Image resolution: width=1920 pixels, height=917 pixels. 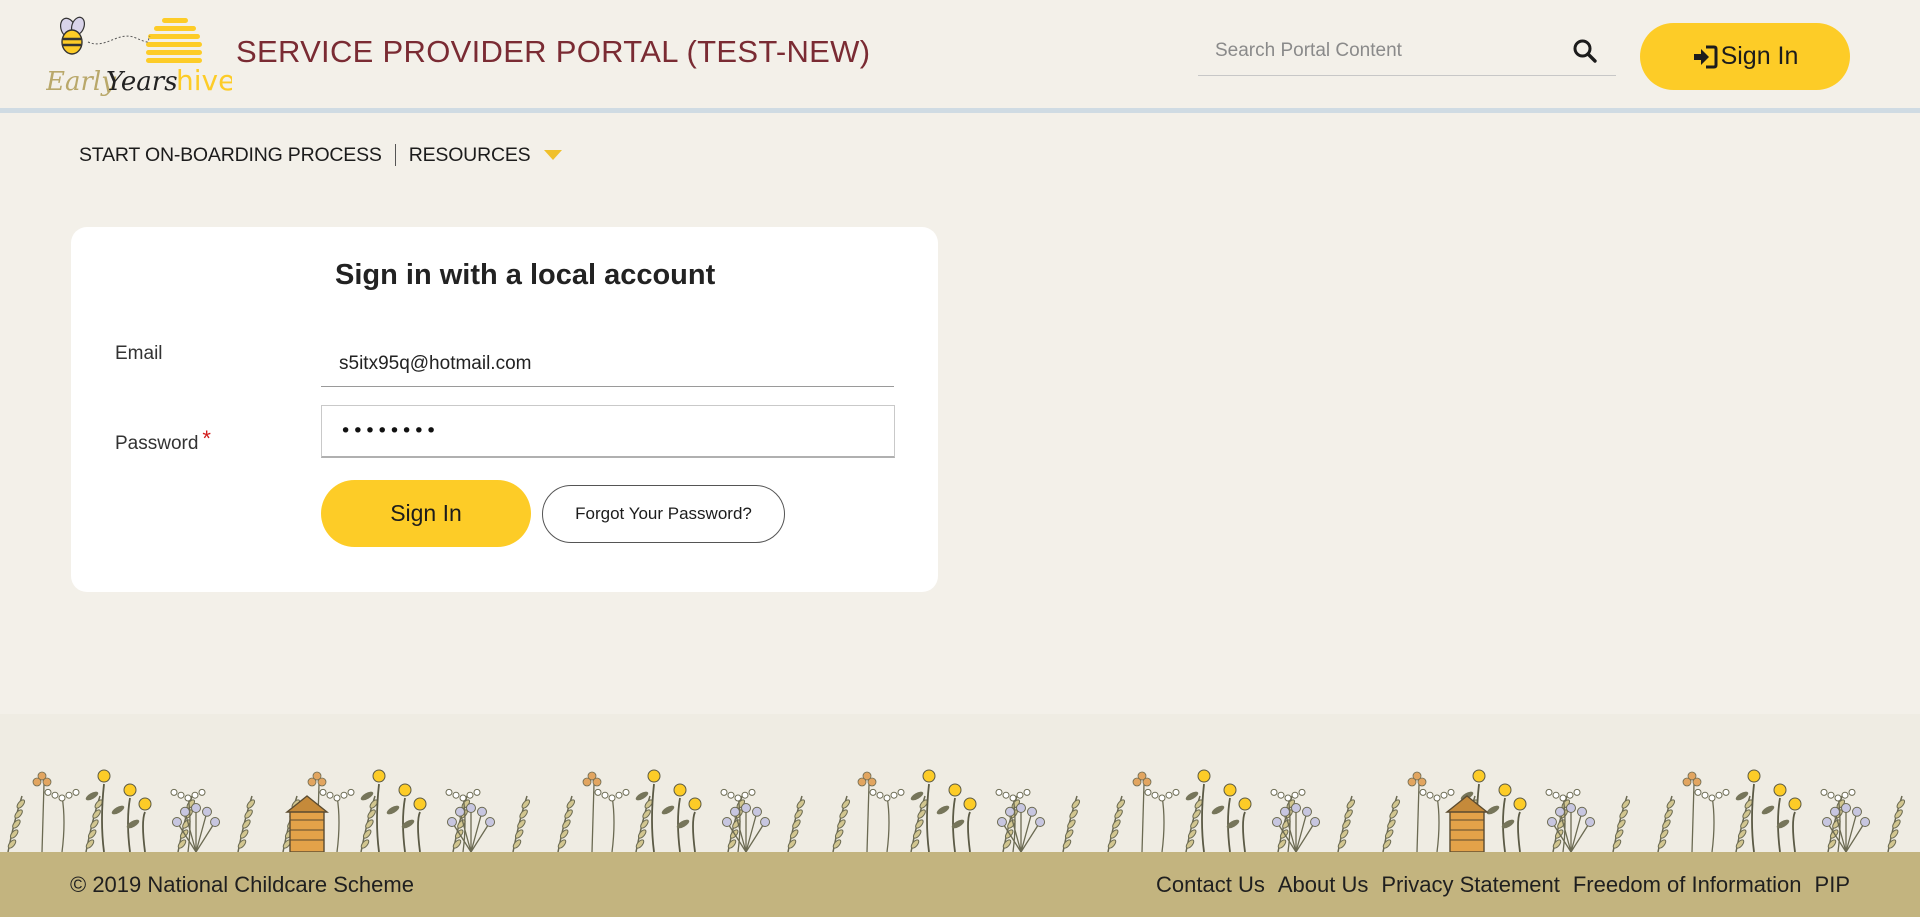 I want to click on search-box, so click(x=1407, y=52).